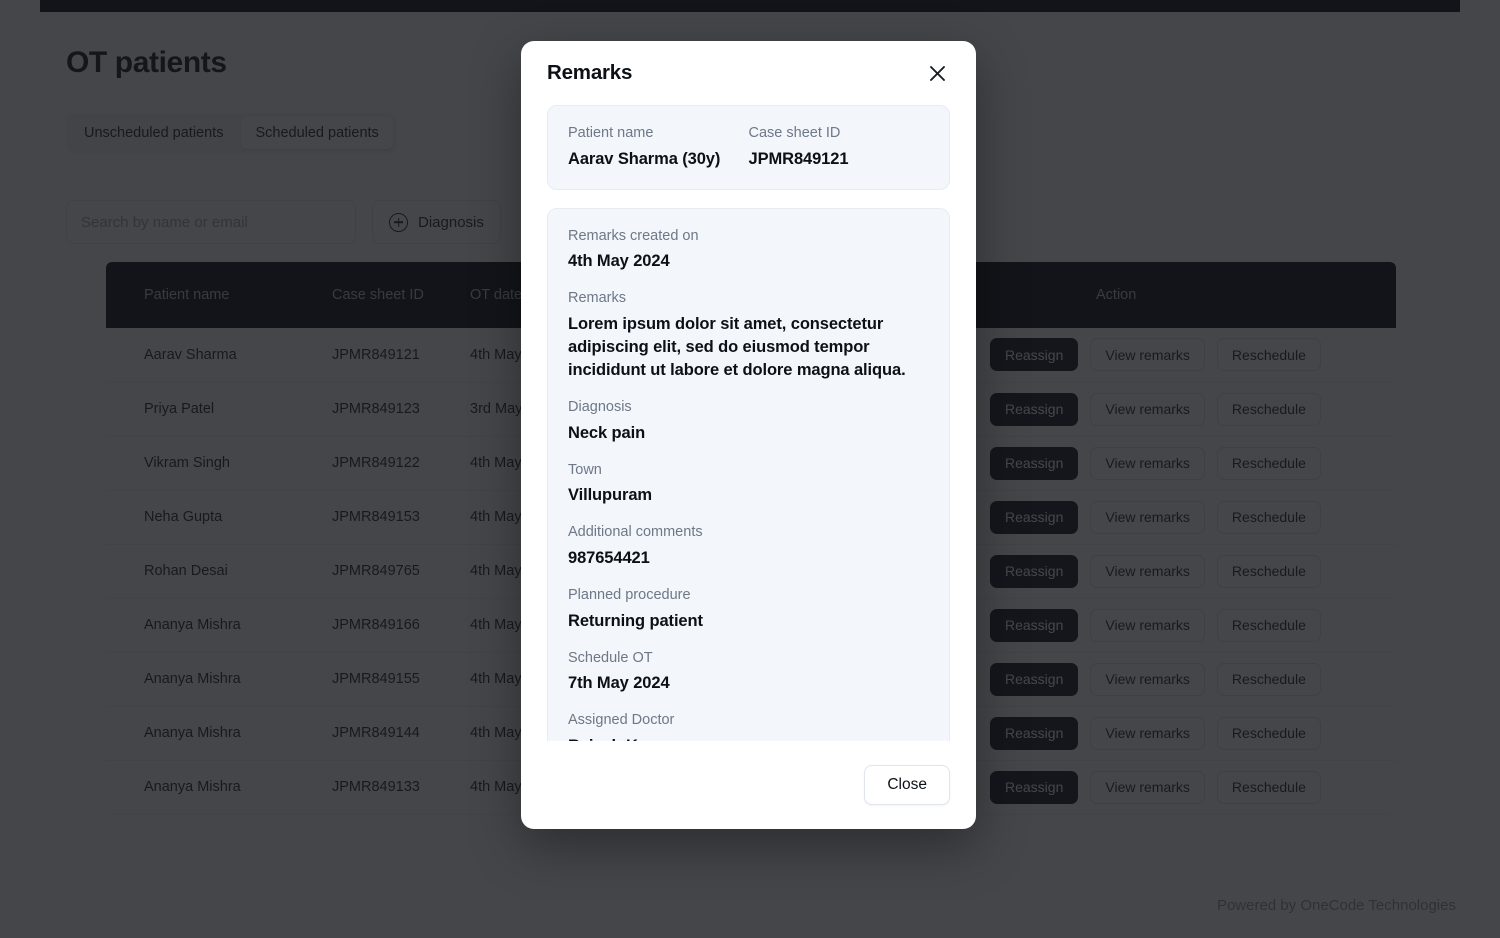 Image resolution: width=1500 pixels, height=938 pixels. I want to click on modal-title: Remarks, so click(590, 72).